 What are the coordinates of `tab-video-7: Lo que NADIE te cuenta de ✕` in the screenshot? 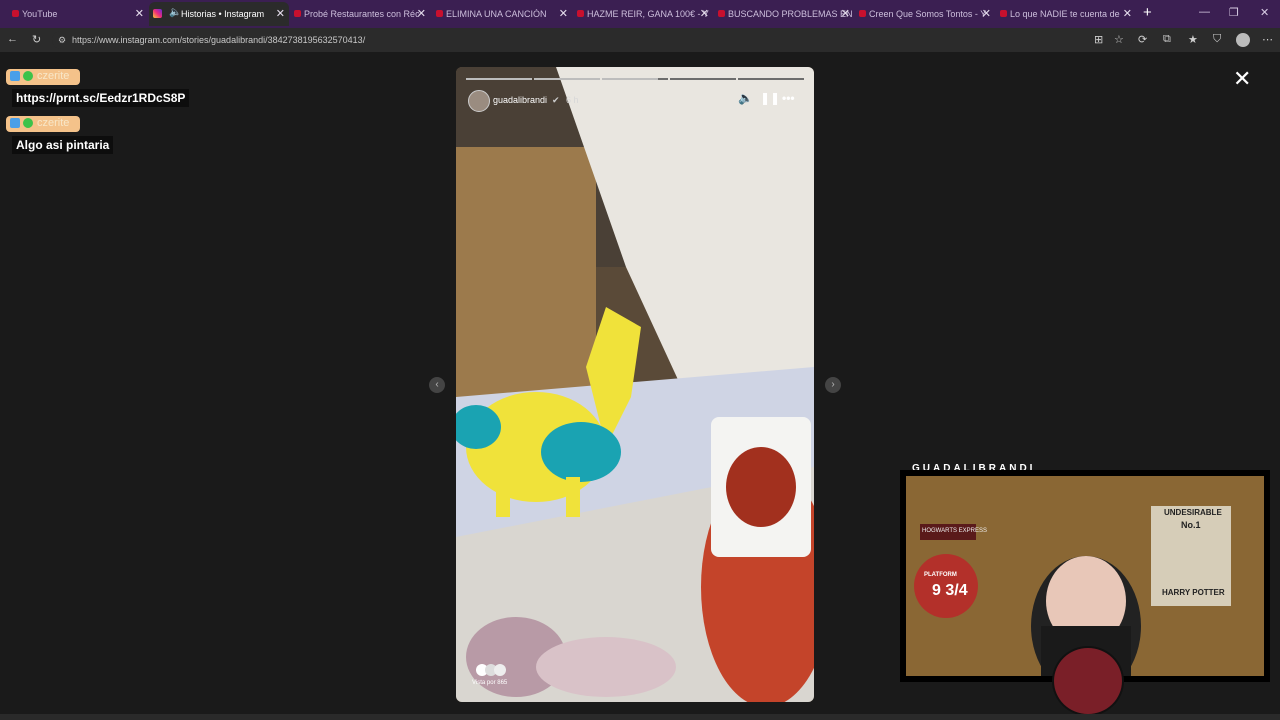 It's located at (1066, 14).